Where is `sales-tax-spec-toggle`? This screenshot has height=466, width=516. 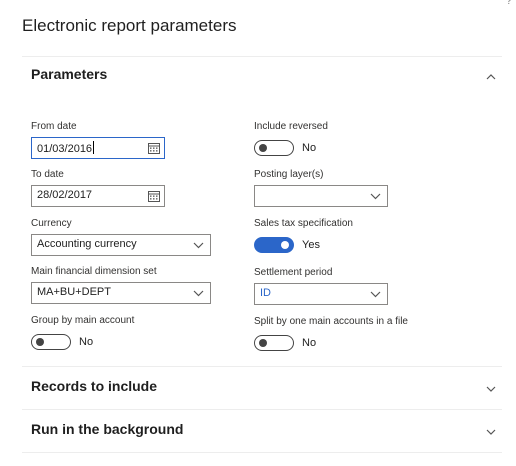 sales-tax-spec-toggle is located at coordinates (274, 245).